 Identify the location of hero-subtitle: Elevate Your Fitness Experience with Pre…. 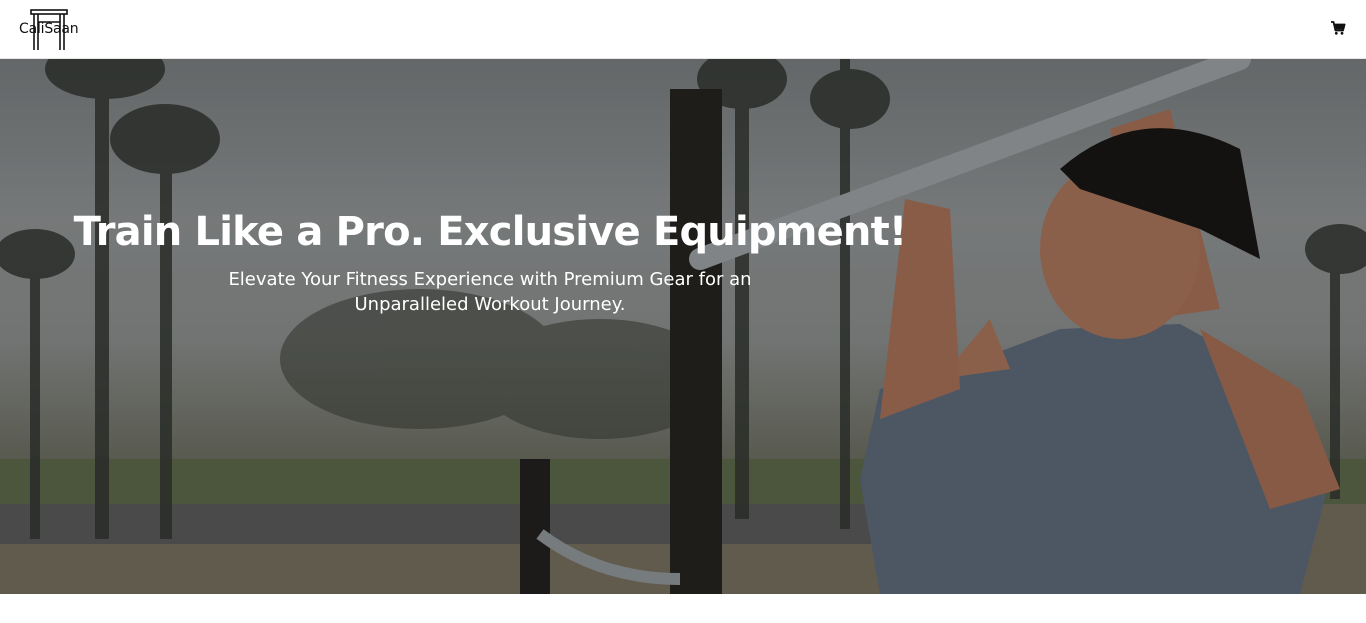
(490, 292).